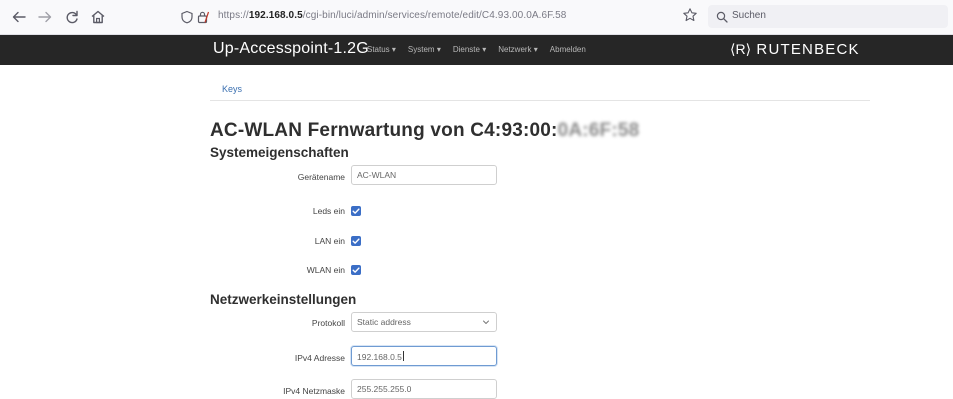 The height and width of the screenshot is (399, 953). What do you see at coordinates (486, 323) in the screenshot?
I see `chevron-down-icon` at bounding box center [486, 323].